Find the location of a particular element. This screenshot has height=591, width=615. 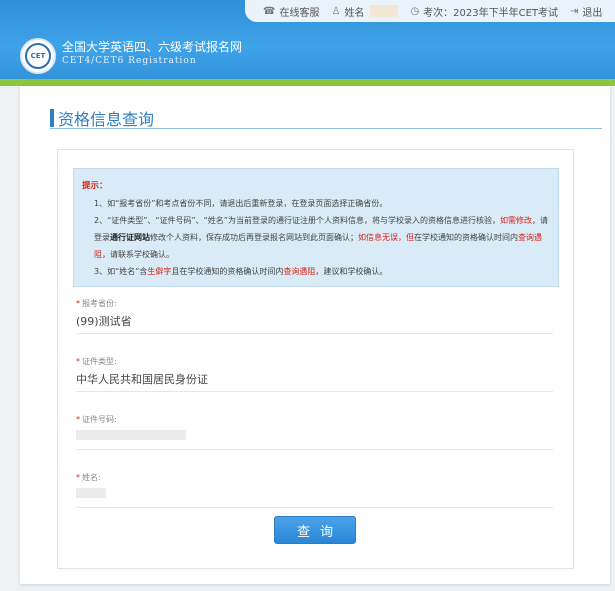

clock-icon: ◷ is located at coordinates (415, 11).